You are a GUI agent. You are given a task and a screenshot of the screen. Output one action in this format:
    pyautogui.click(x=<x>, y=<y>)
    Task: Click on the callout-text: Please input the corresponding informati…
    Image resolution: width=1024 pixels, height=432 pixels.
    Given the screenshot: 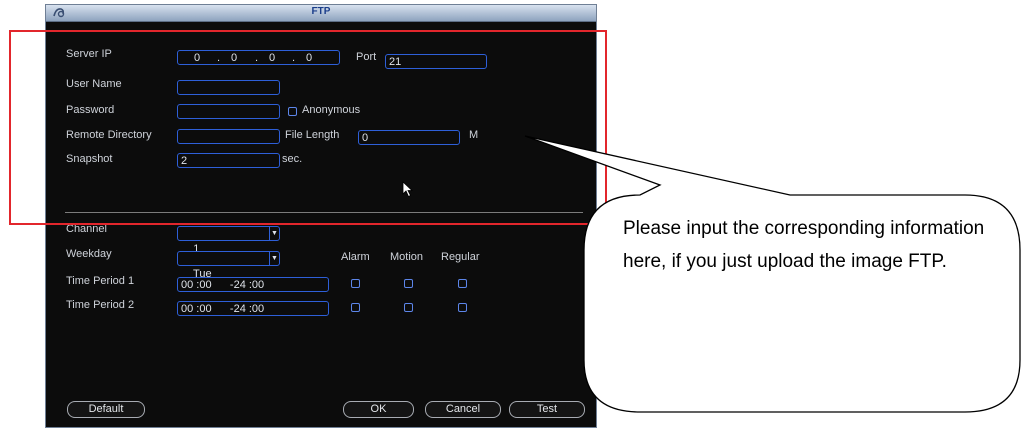 What is the action you would take?
    pyautogui.click(x=804, y=245)
    